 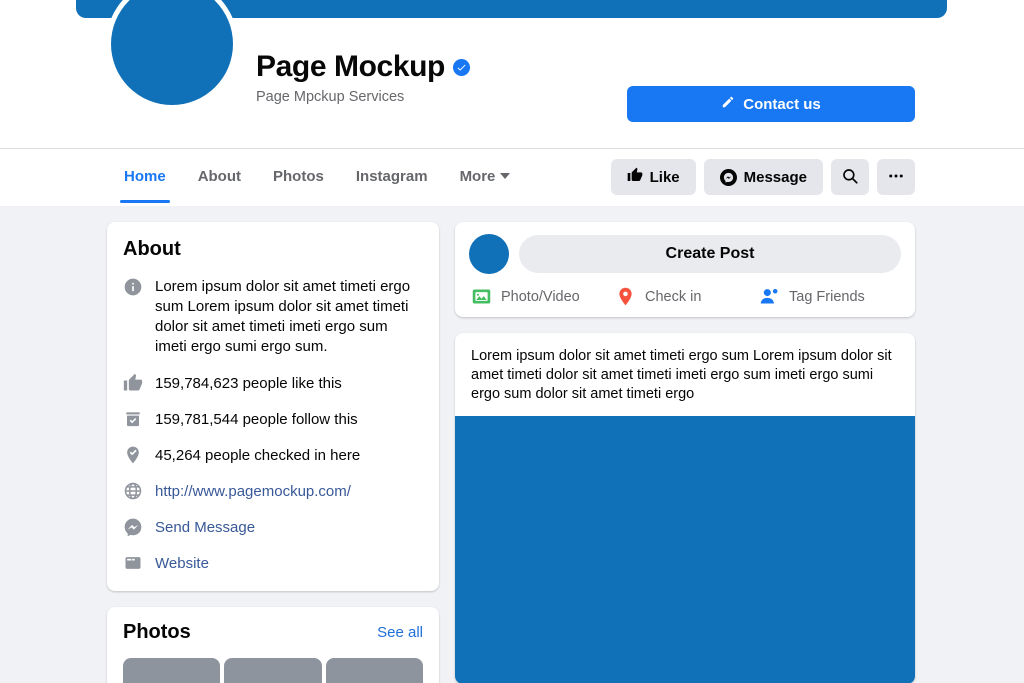 I want to click on tab-more: More, so click(x=485, y=176).